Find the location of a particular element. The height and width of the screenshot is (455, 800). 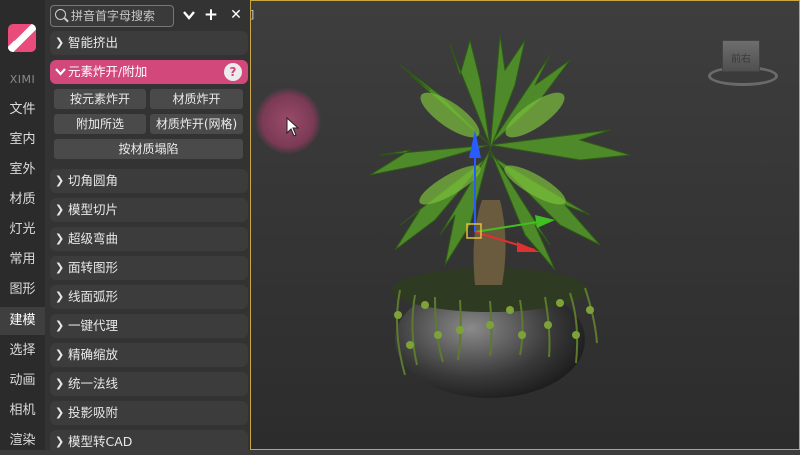

section-chamfer-fillet: ❯ 切角圆角 is located at coordinates (149, 181).